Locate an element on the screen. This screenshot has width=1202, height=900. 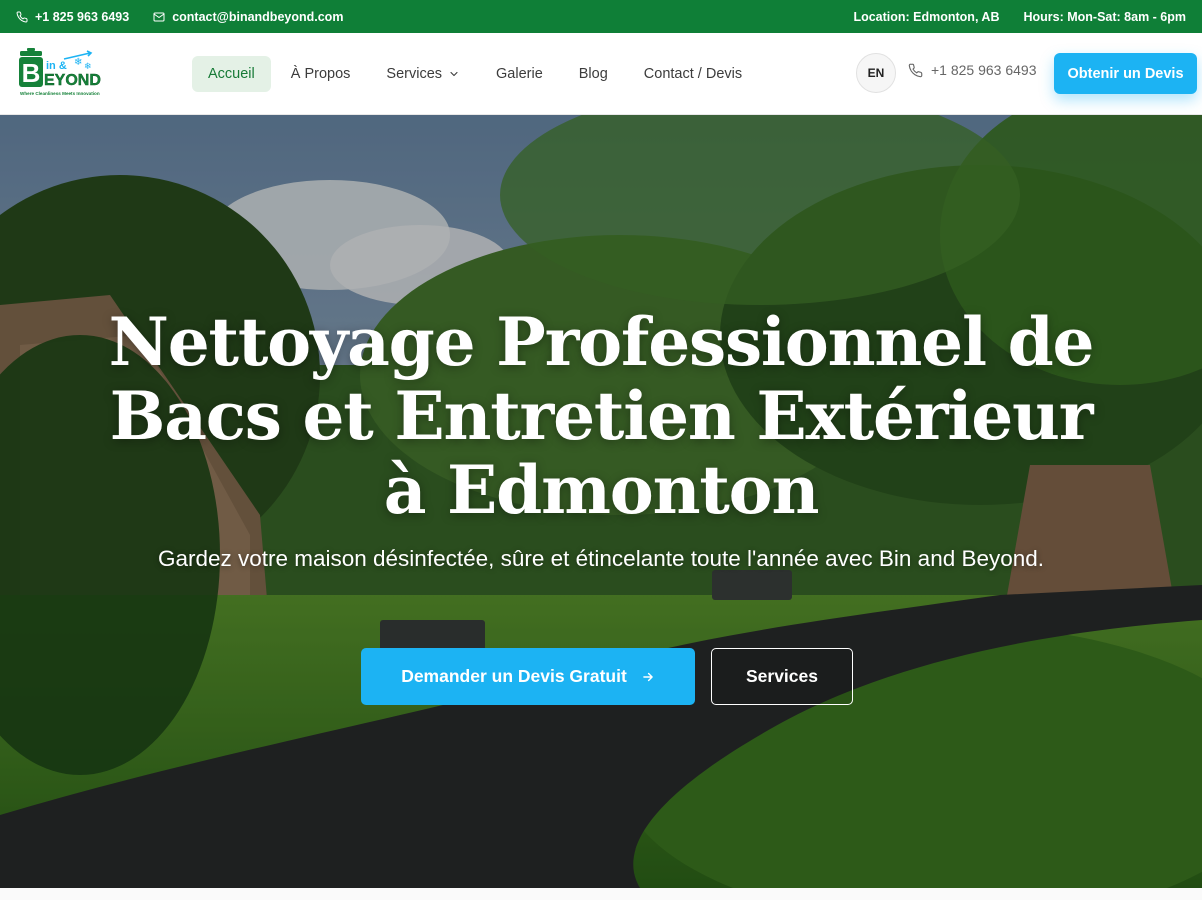
top-phone-link: +1 825 963 6493 is located at coordinates (72, 17).